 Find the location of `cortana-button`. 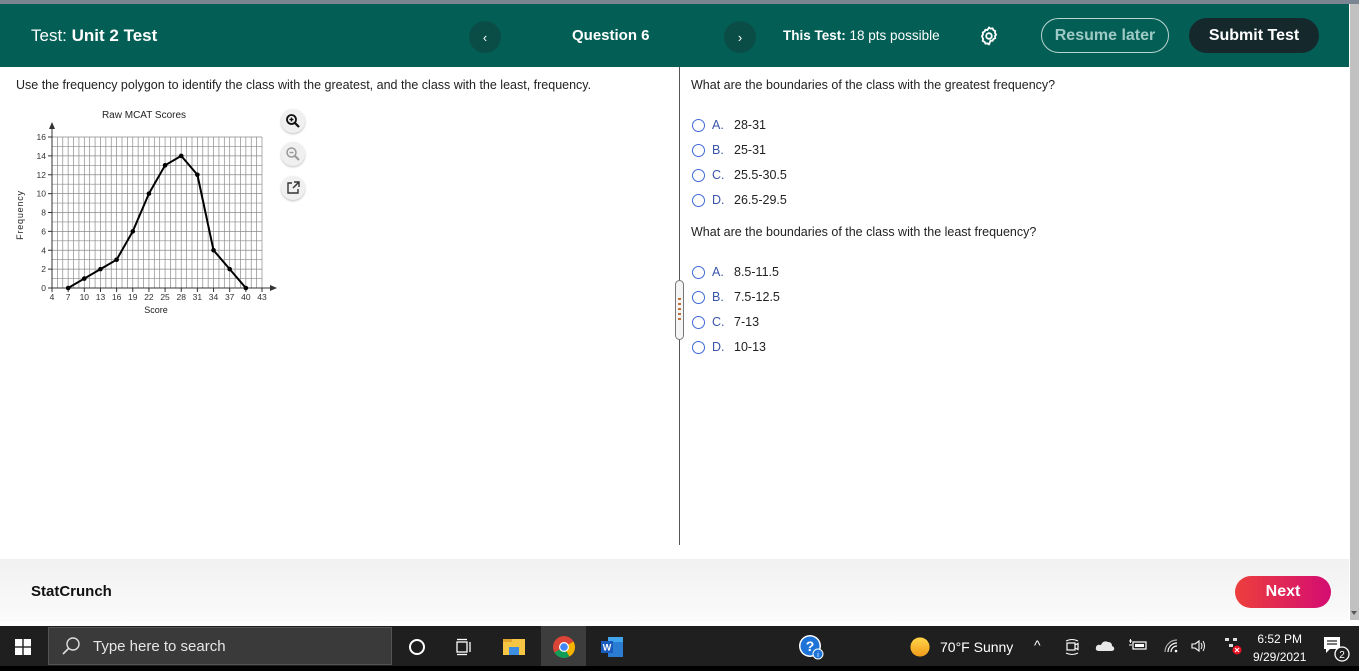

cortana-button is located at coordinates (417, 647).